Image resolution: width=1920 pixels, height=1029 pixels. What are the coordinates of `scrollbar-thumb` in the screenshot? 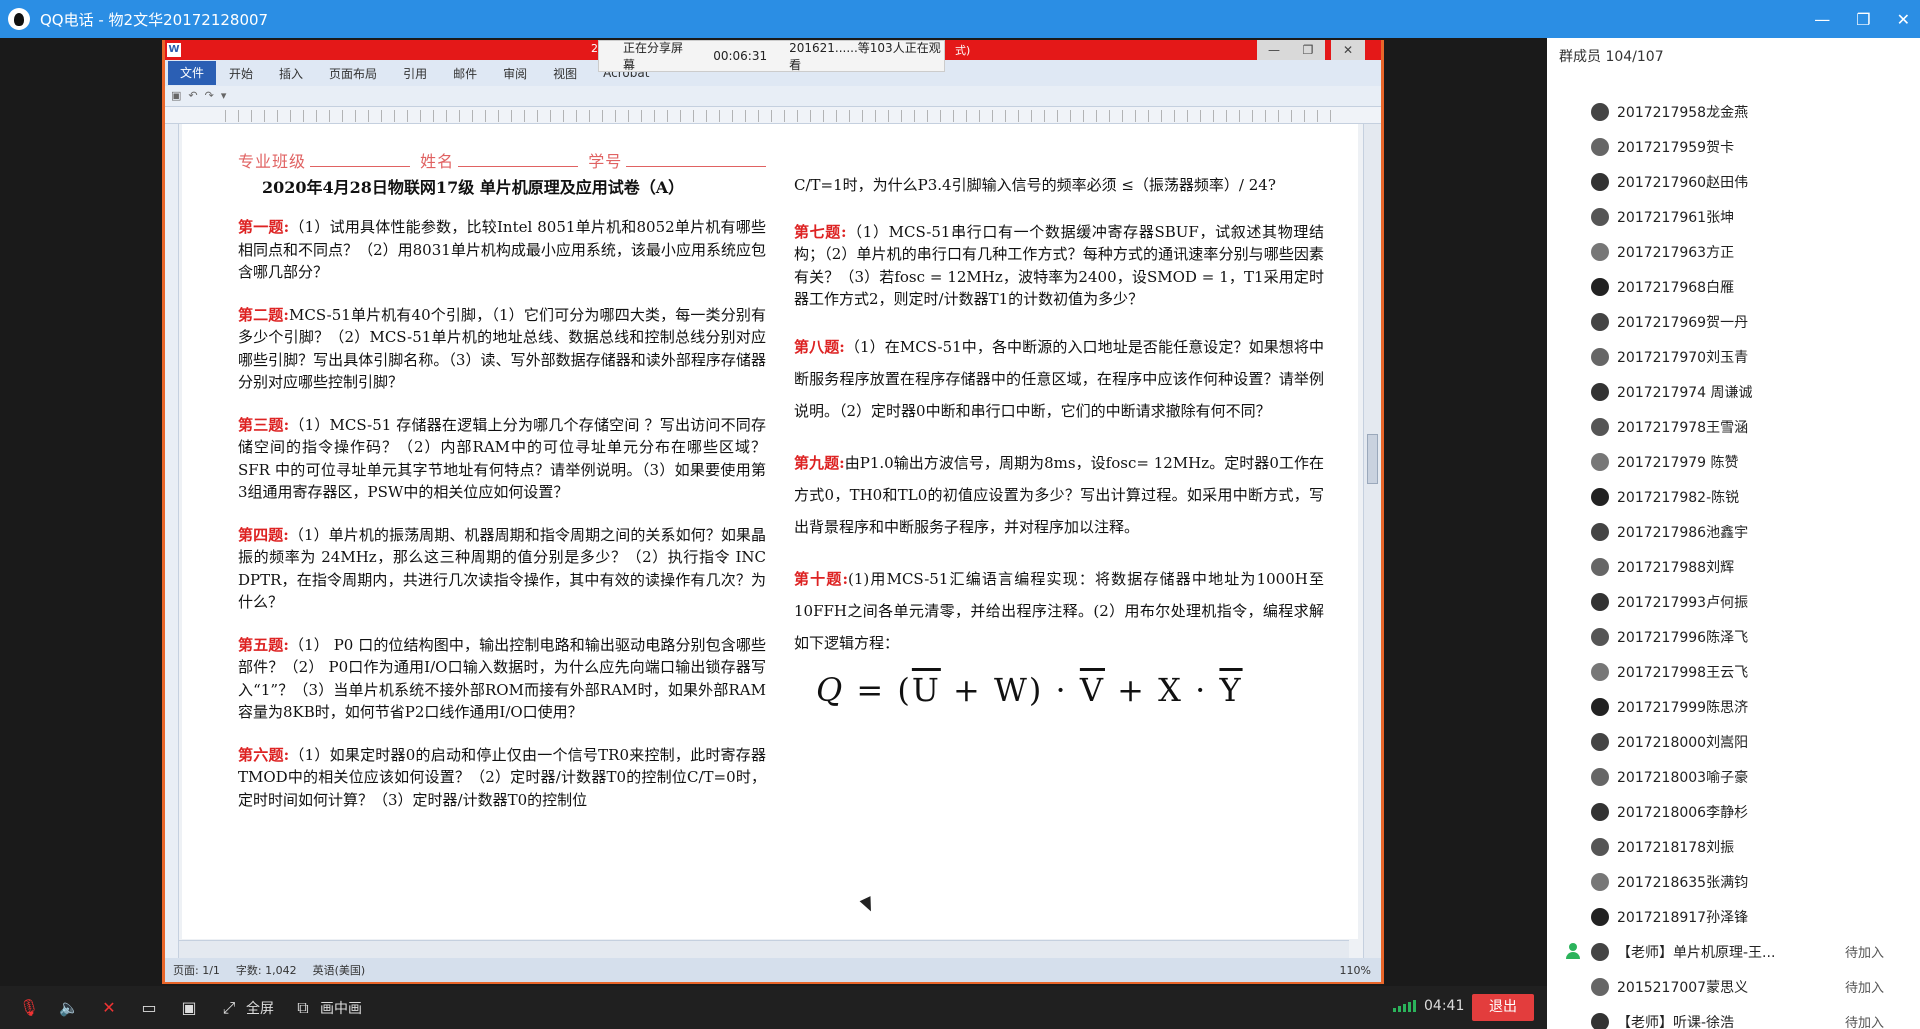 It's located at (1372, 459).